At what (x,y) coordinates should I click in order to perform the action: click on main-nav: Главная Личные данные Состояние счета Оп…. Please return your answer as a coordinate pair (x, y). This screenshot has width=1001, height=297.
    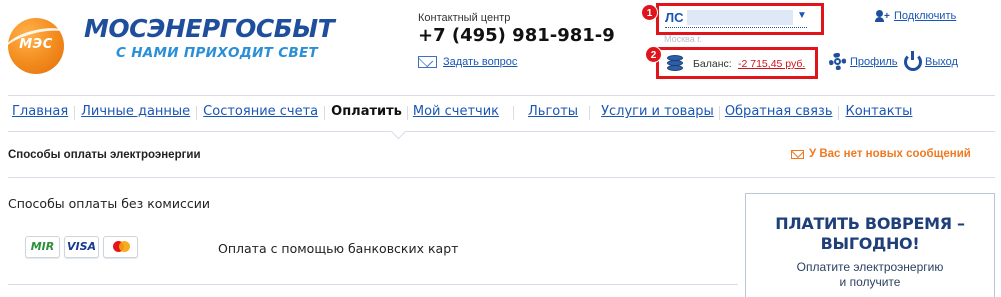
    Looking at the image, I should click on (460, 114).